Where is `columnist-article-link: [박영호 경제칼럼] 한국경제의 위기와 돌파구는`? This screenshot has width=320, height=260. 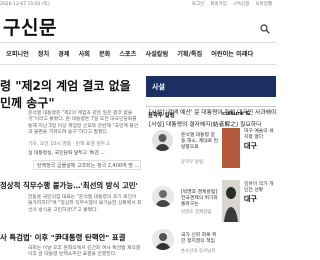 columnist-article-link: [박영호 경제칼럼] 한국경제의 위기와 돌파구는 is located at coordinates (200, 199).